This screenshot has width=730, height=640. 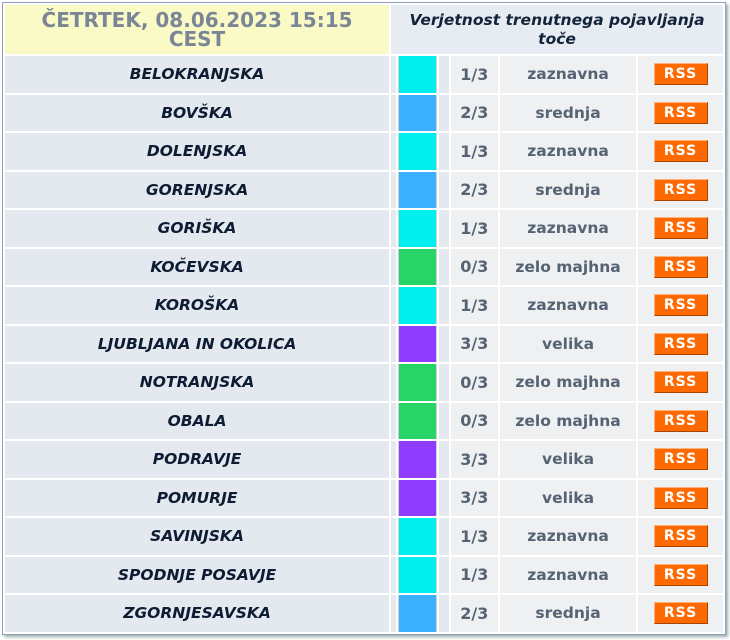 I want to click on region-name: PODRAVJE, so click(x=197, y=459).